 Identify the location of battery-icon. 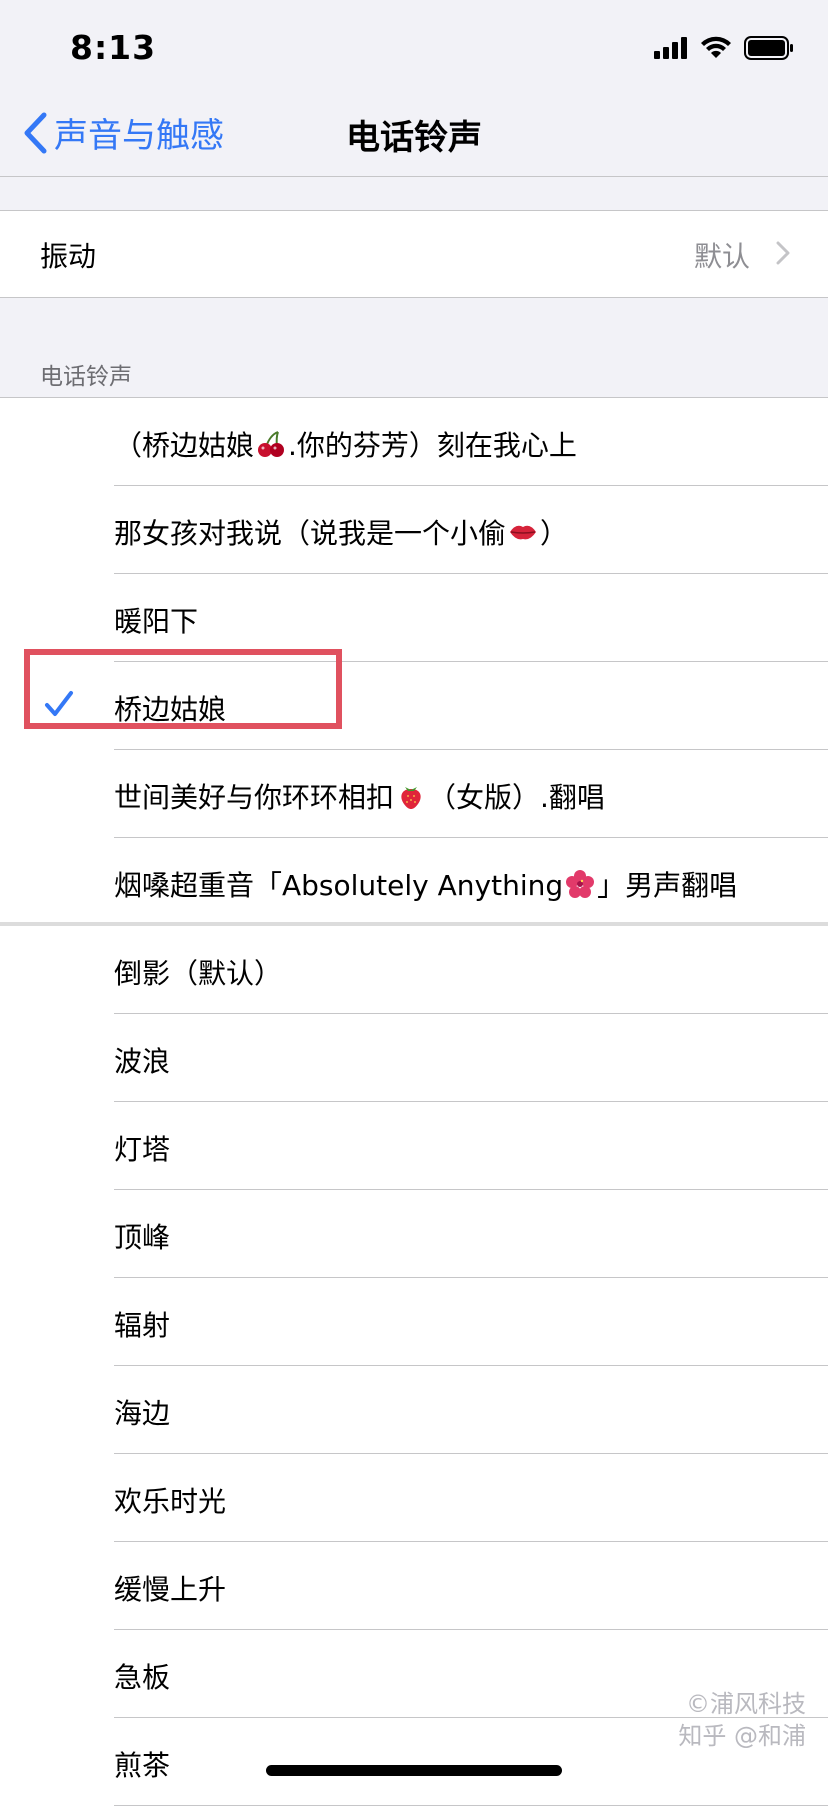
(768, 48).